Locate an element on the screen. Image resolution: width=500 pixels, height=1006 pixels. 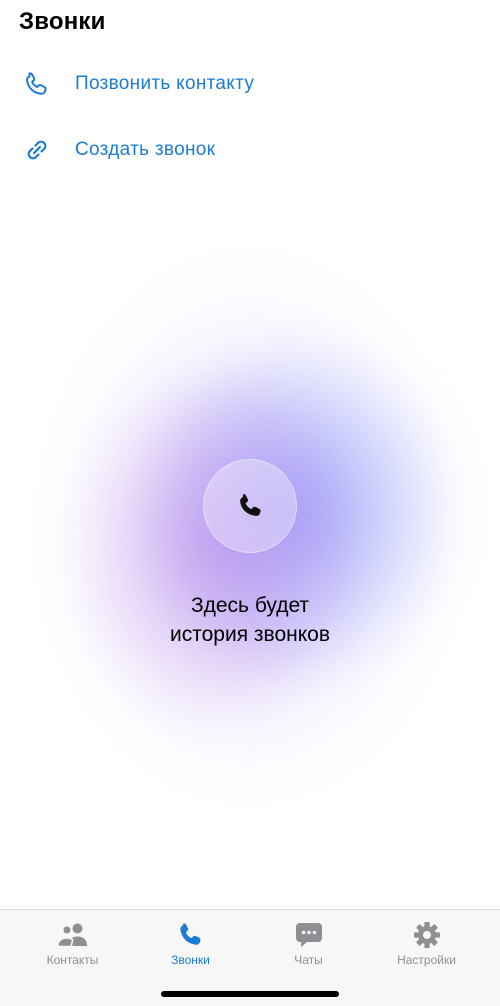
page-title: Звонки is located at coordinates (62, 21).